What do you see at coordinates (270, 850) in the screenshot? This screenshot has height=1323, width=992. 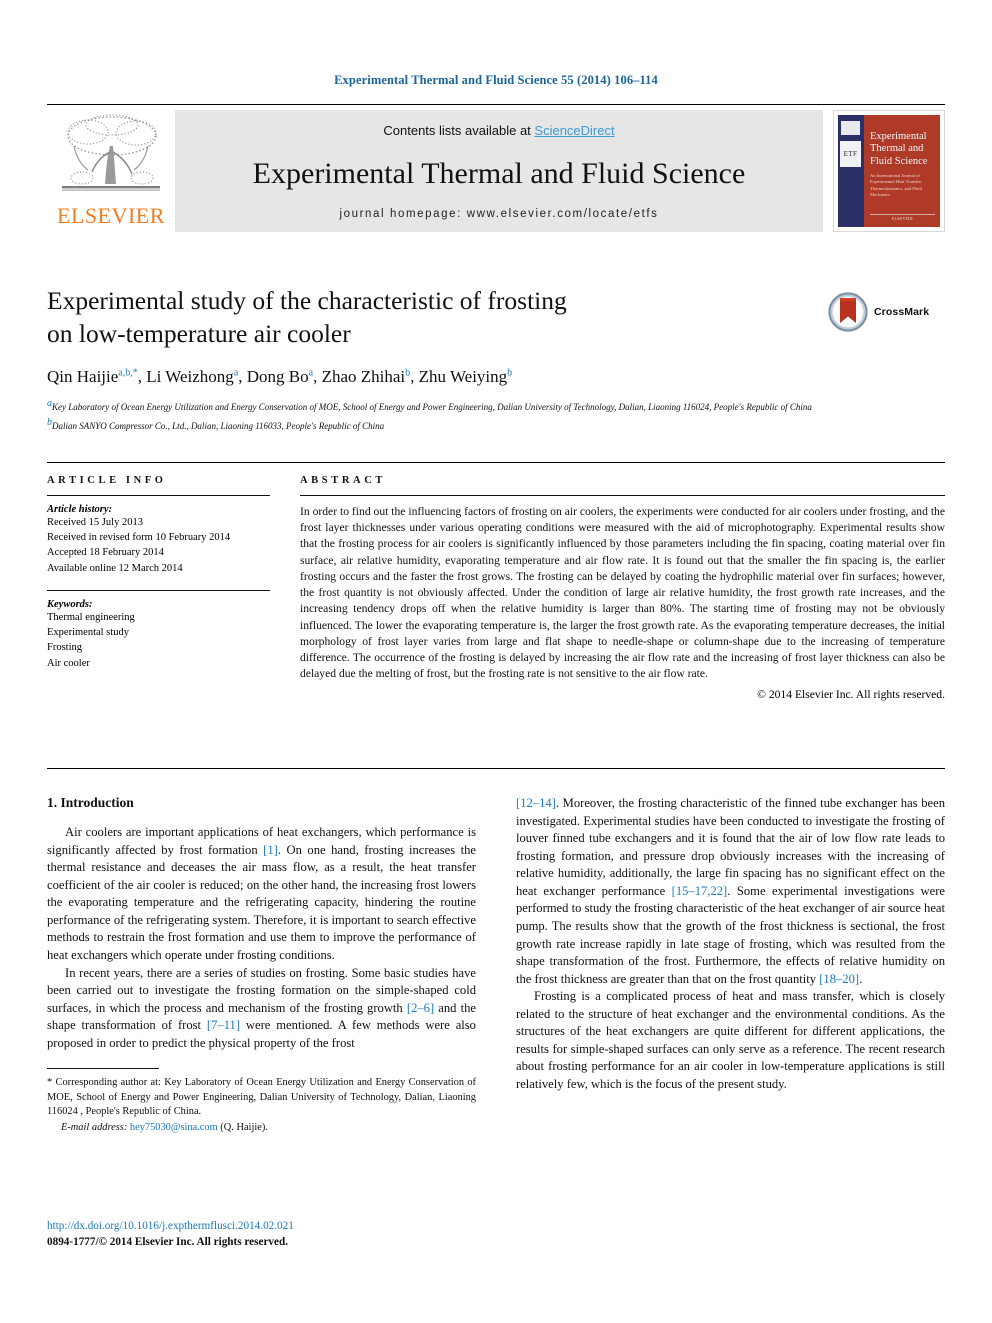 I see `citation-ref: [1]` at bounding box center [270, 850].